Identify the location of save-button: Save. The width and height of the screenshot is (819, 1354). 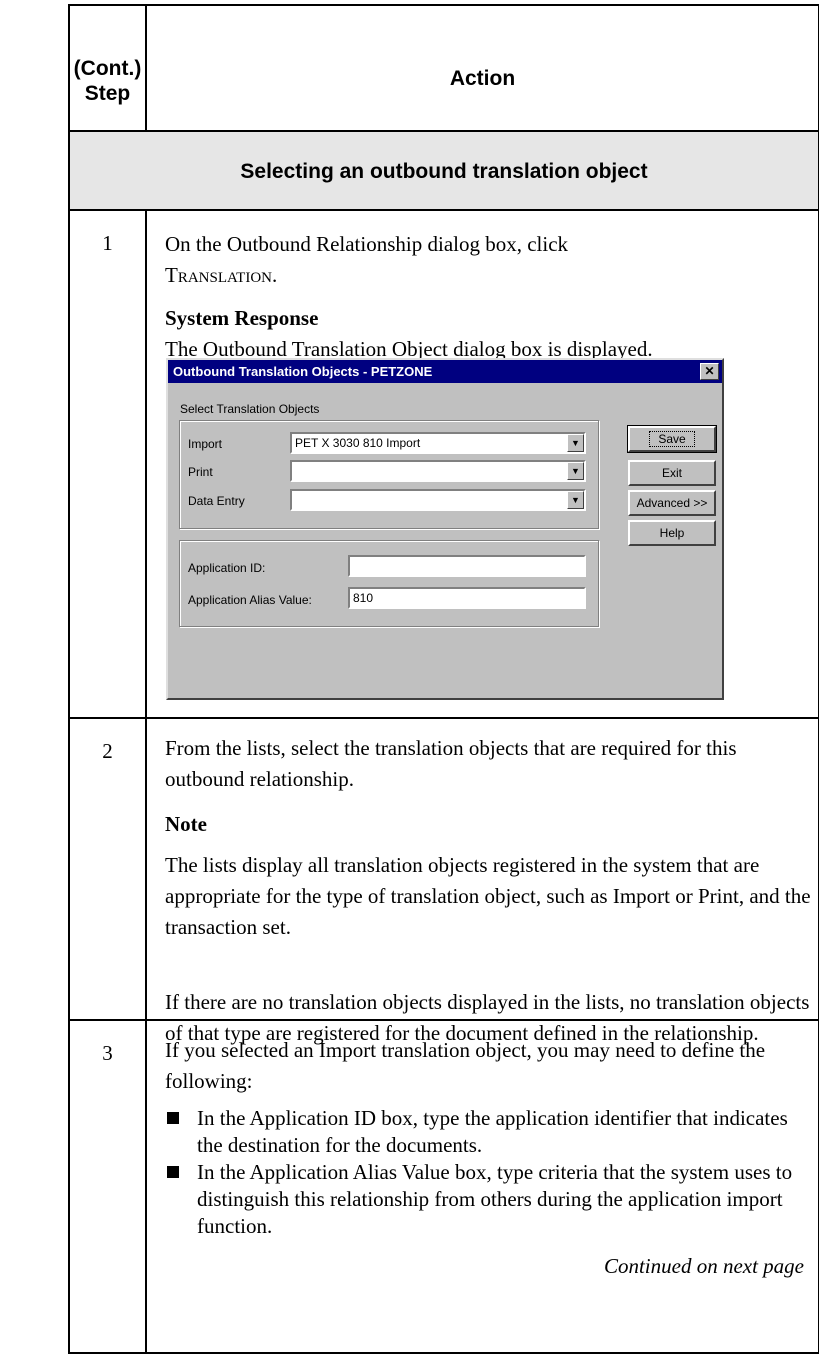
(672, 439).